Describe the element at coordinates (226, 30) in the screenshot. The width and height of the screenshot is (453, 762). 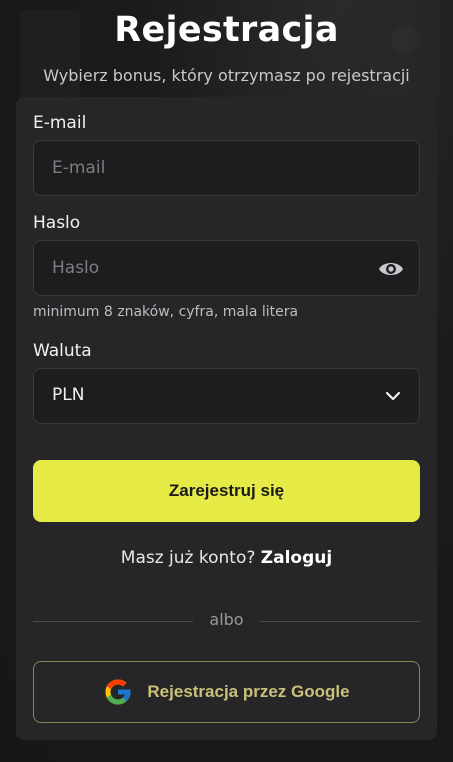
I see `page-title: Rejestracja` at that location.